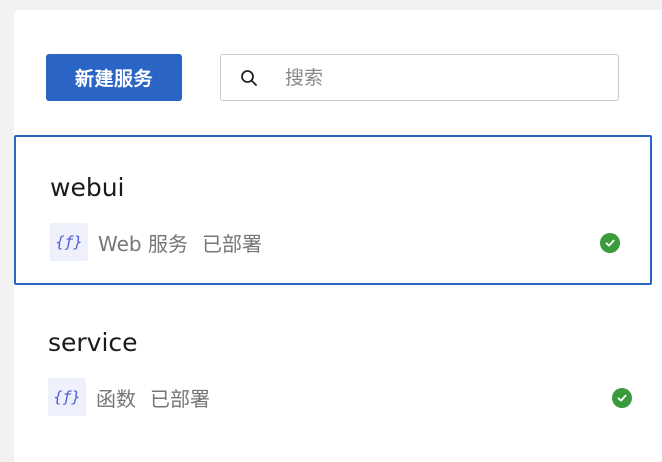 The image size is (662, 462). What do you see at coordinates (143, 243) in the screenshot?
I see `service-type: Web 服务` at bounding box center [143, 243].